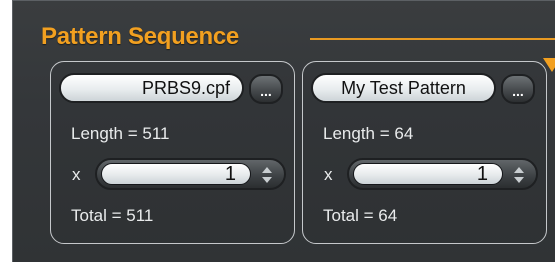 The image size is (555, 262). Describe the element at coordinates (403, 88) in the screenshot. I see `pattern-file-field: My Test Pattern` at that location.